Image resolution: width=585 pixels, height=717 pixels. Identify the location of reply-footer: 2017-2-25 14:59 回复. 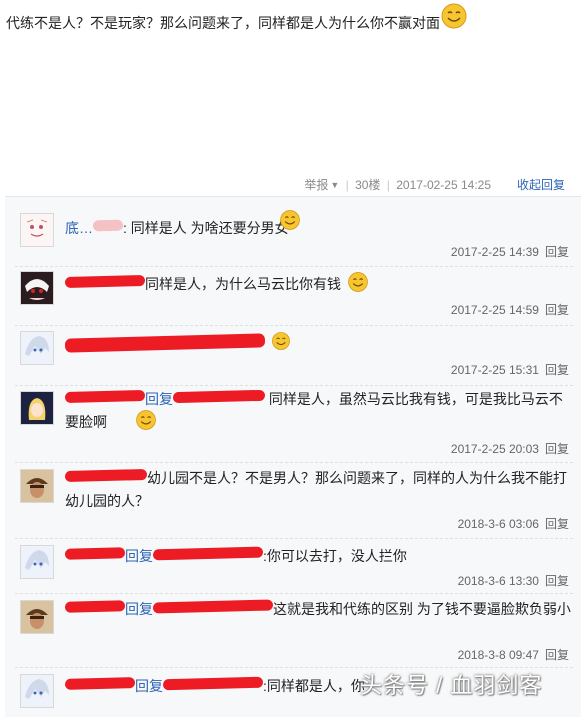
(510, 309).